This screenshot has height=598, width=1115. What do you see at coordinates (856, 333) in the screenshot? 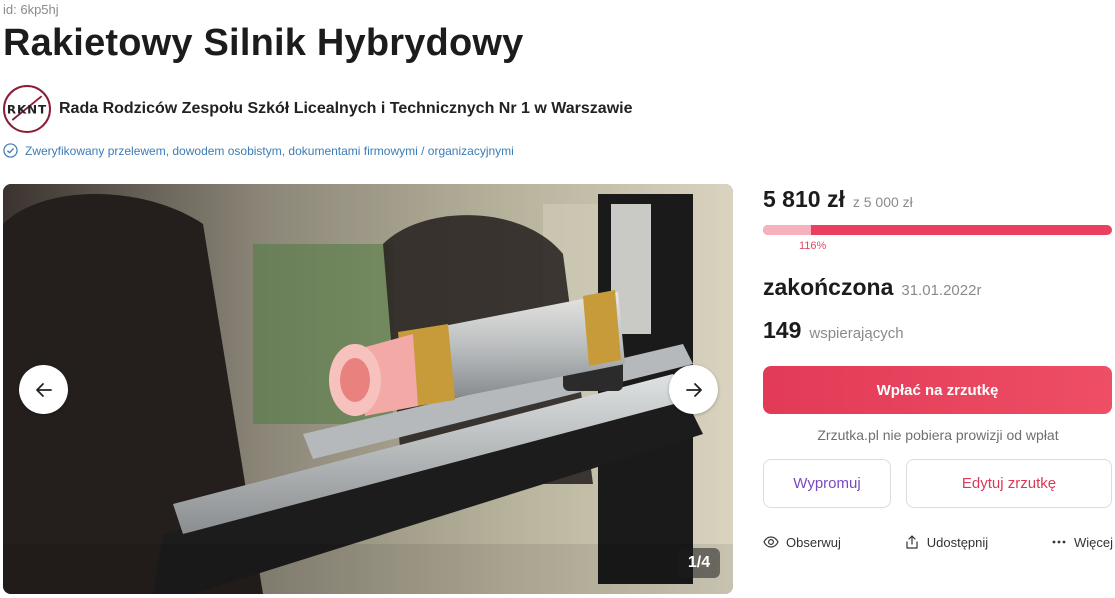
I see `supporters-label: wspierających` at bounding box center [856, 333].